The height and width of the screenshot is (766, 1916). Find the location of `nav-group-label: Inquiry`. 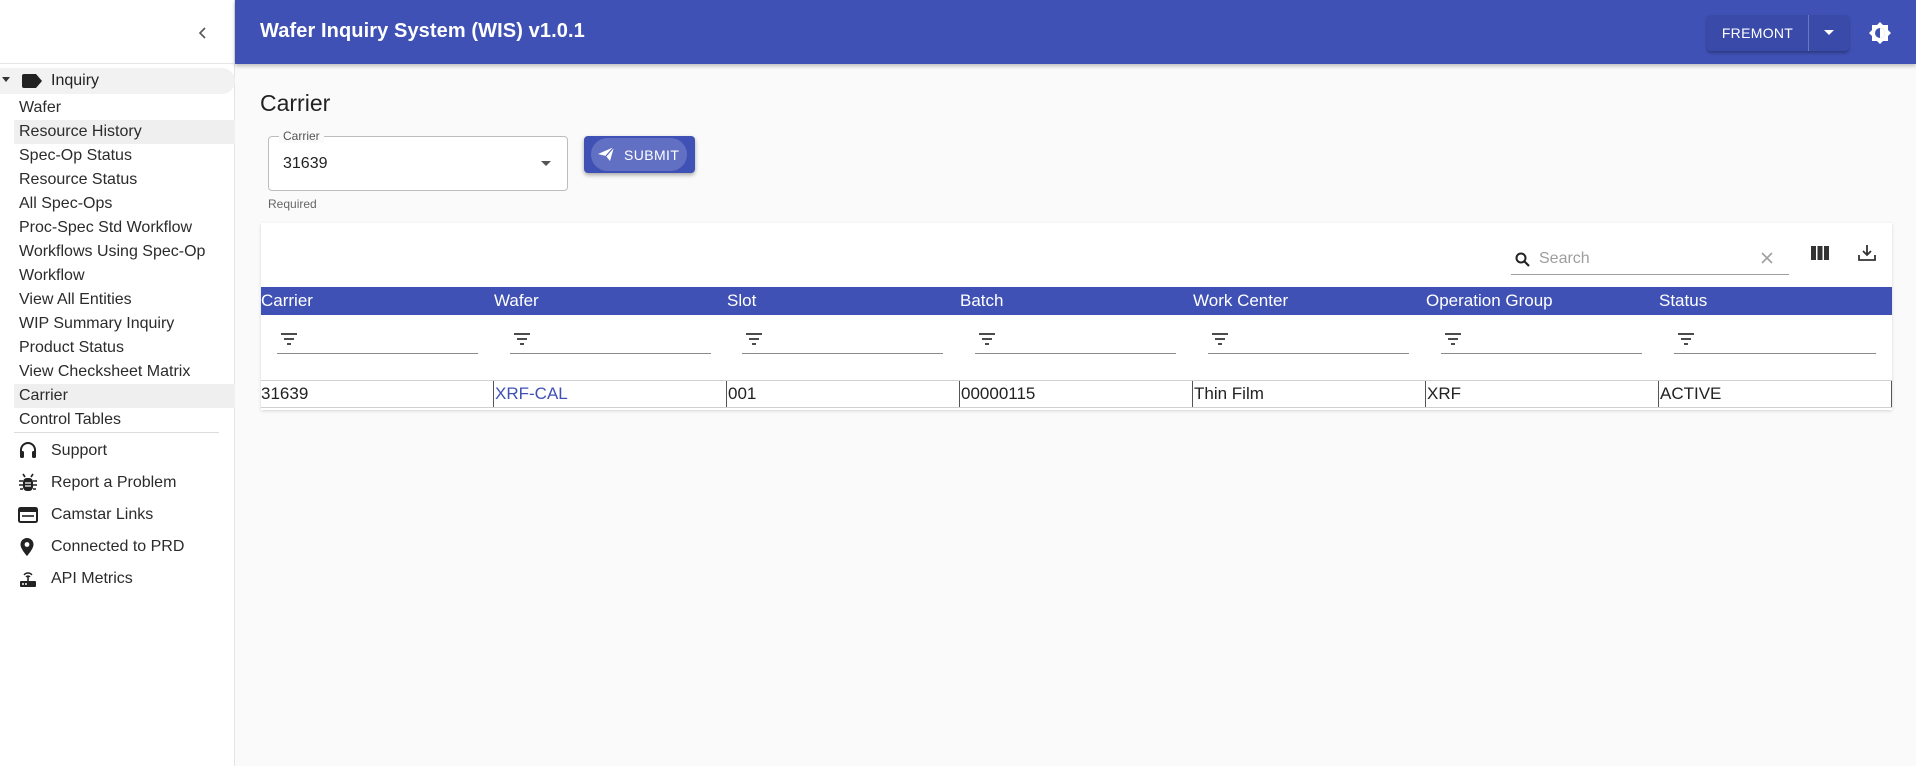

nav-group-label: Inquiry is located at coordinates (75, 80).